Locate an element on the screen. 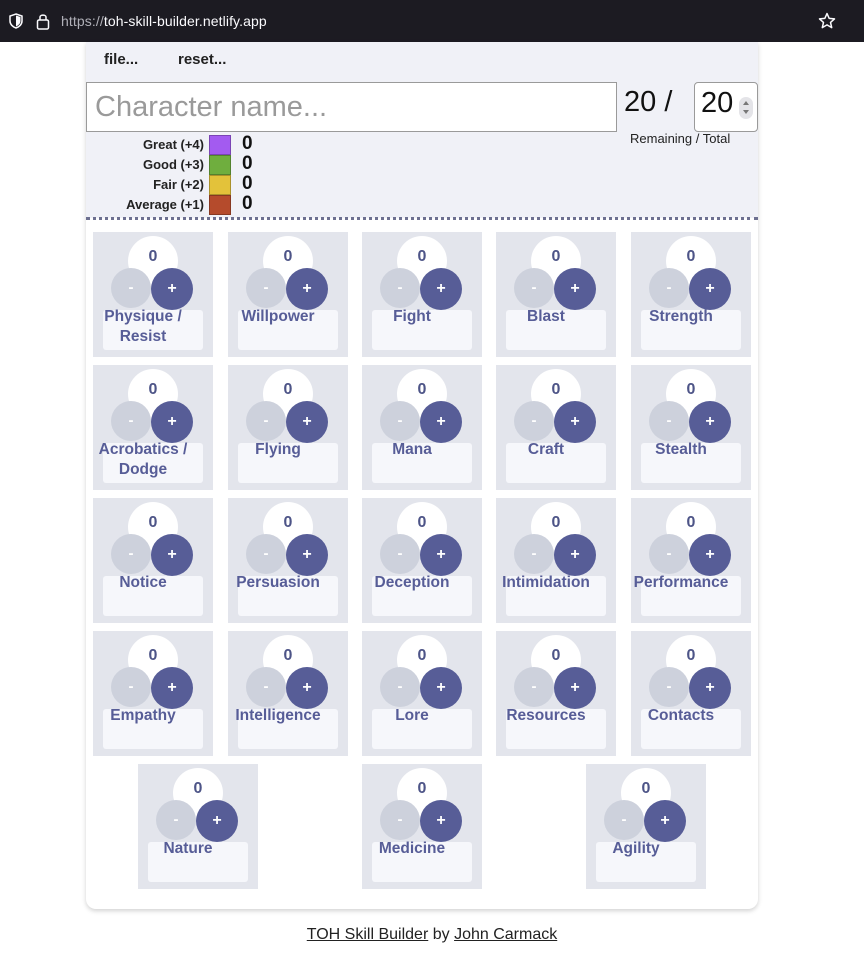 The height and width of the screenshot is (960, 864). skill-name: Craft is located at coordinates (546, 449).